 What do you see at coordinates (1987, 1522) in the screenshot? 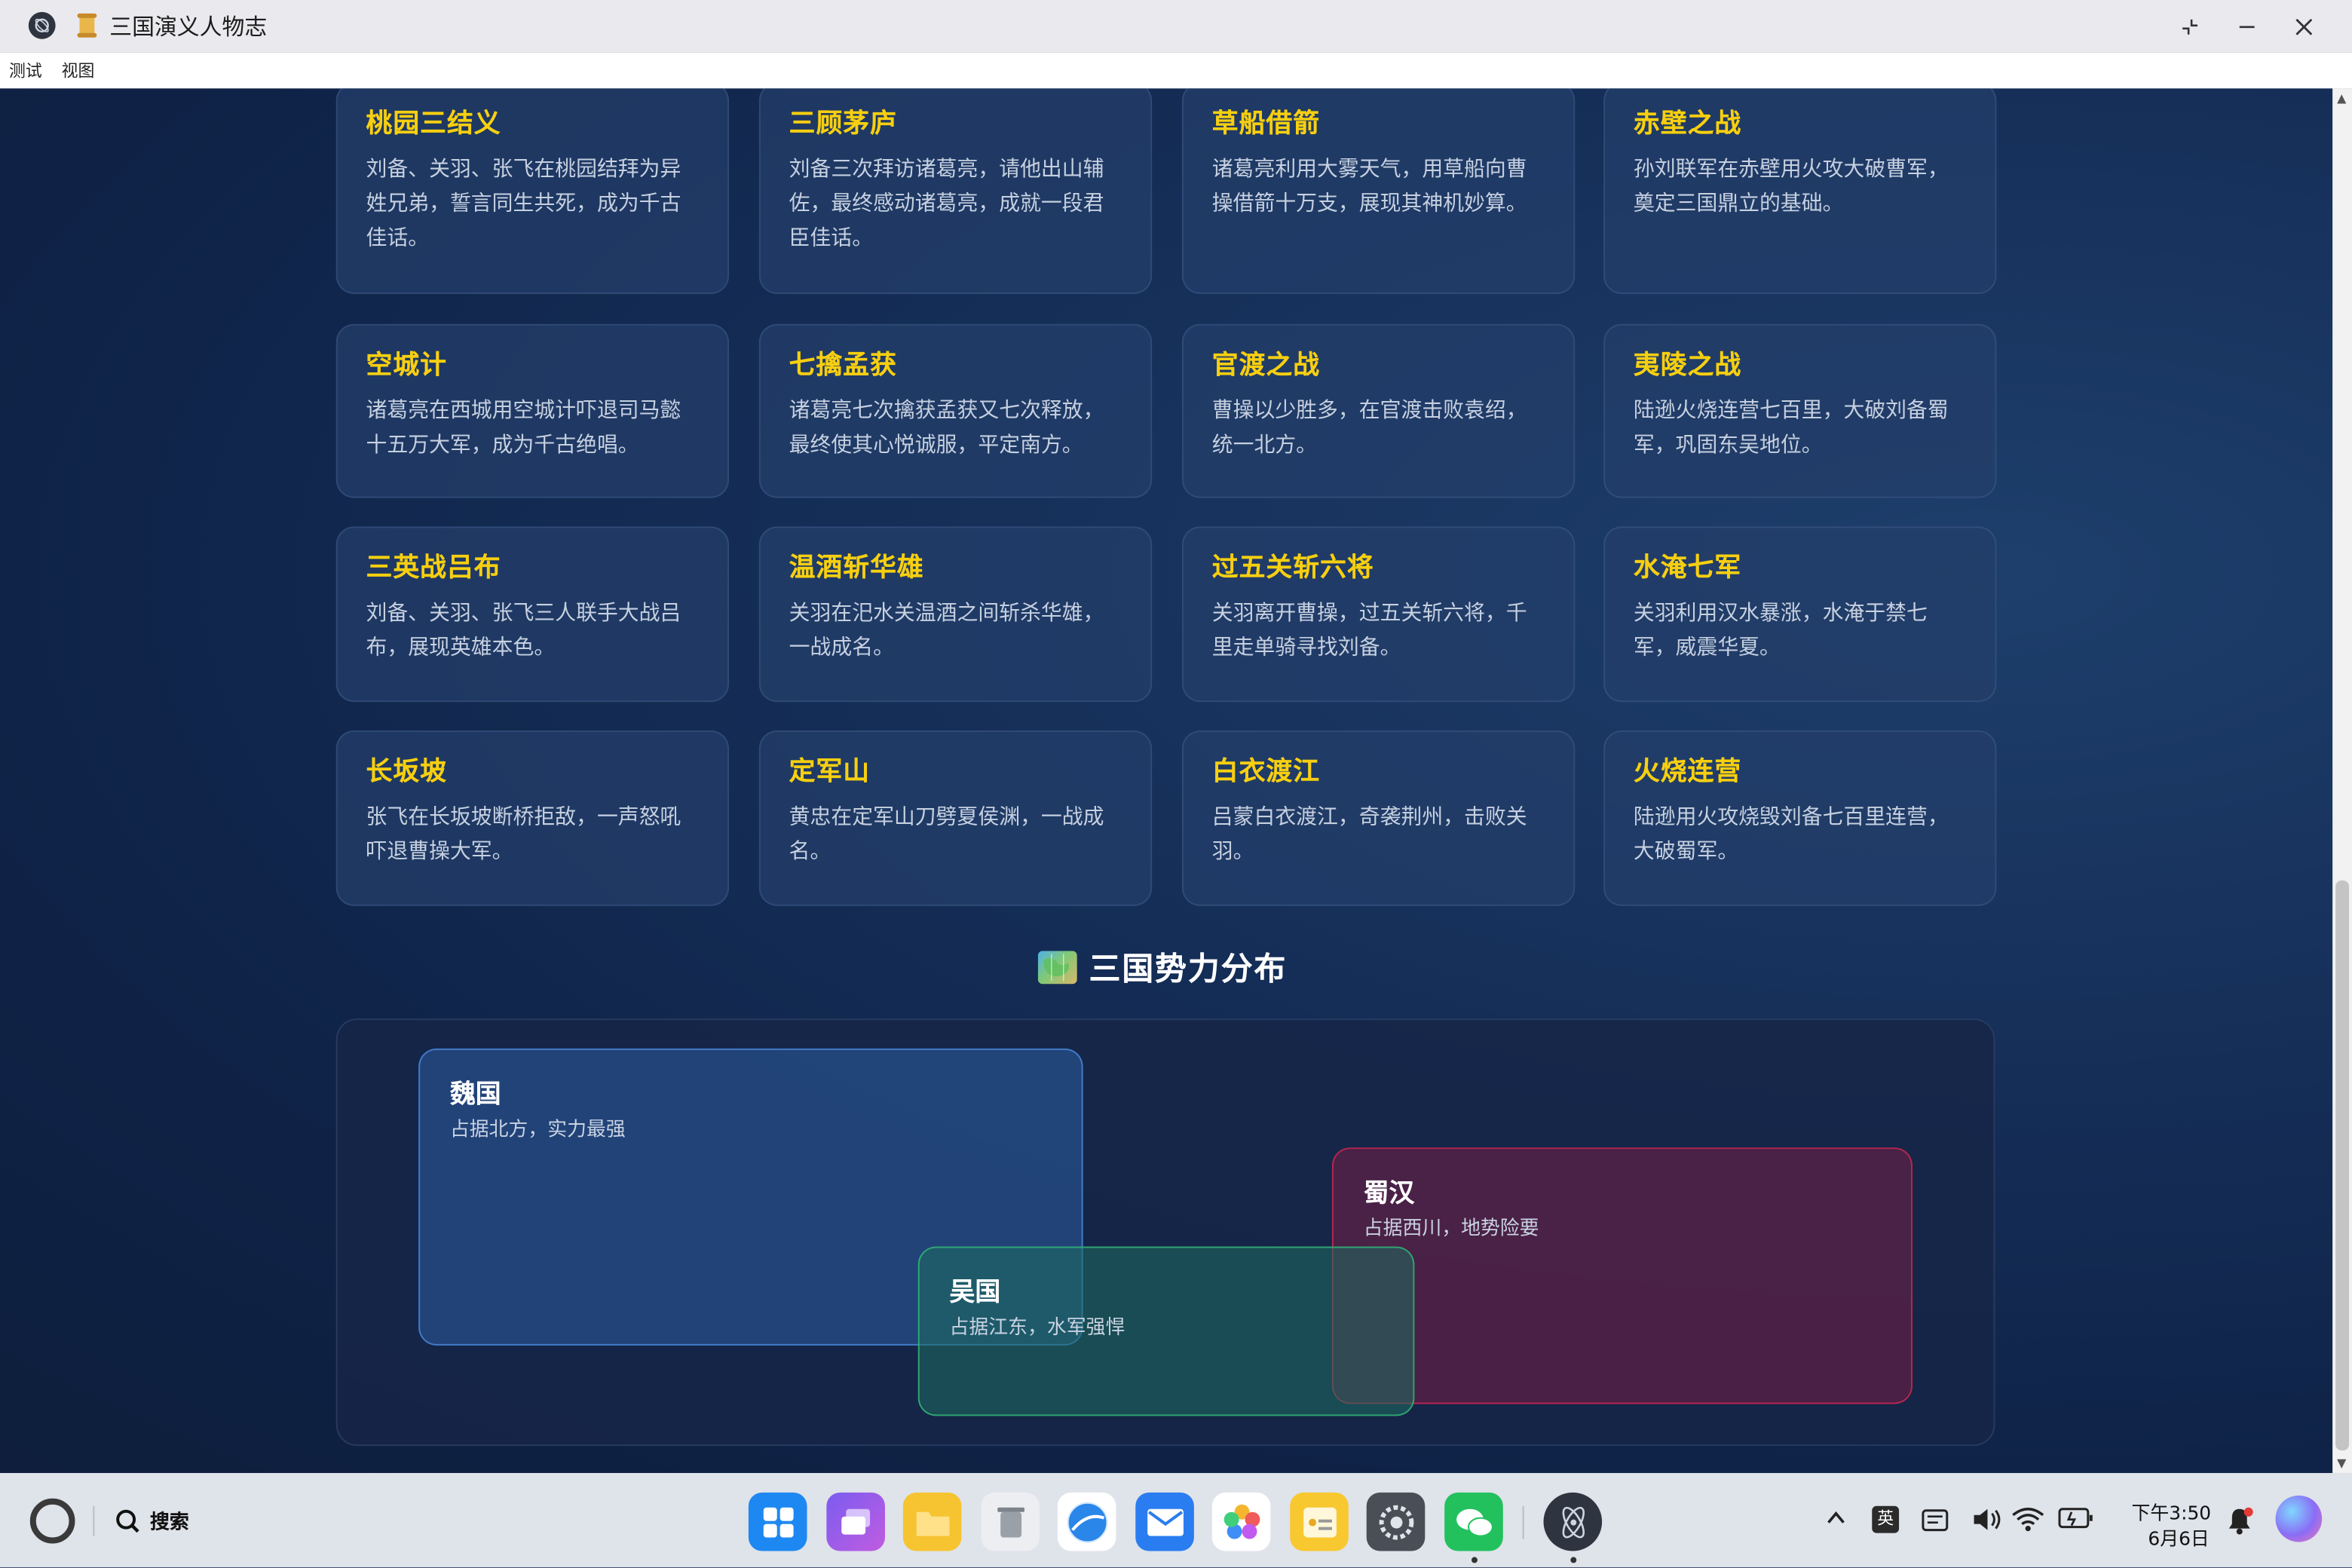
I see `volume-icon` at bounding box center [1987, 1522].